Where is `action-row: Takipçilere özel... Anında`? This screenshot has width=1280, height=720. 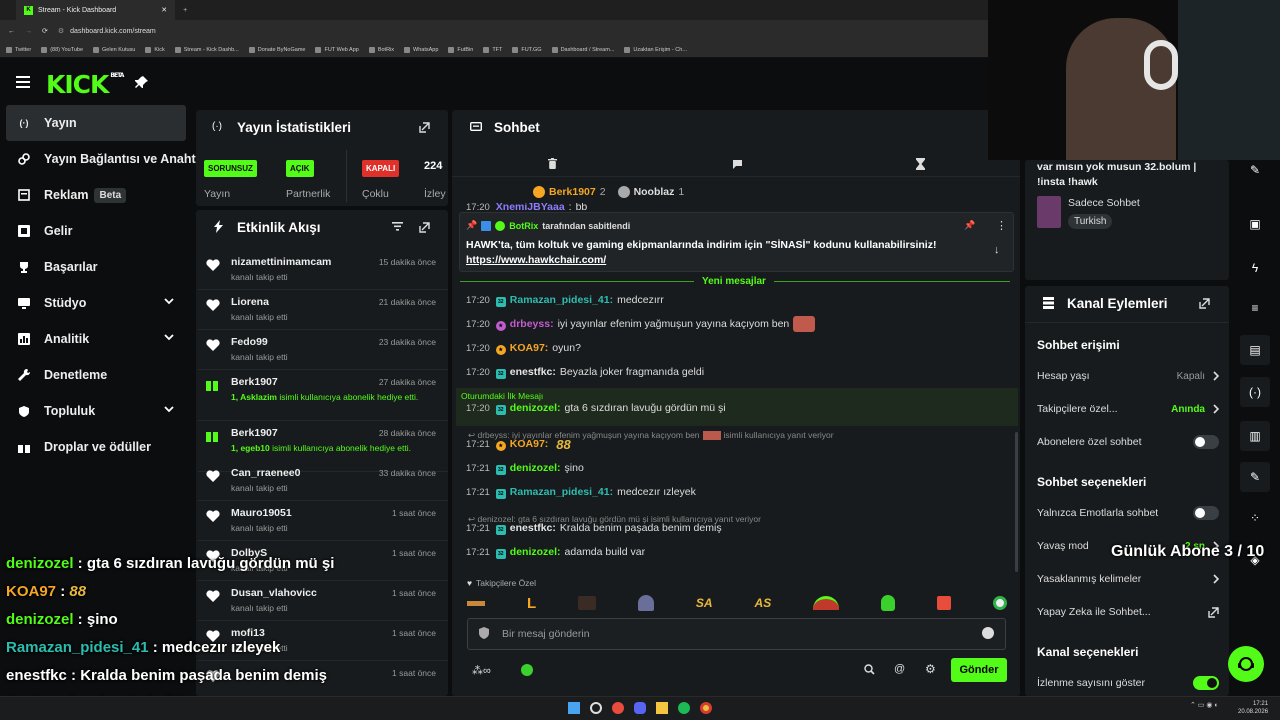 action-row: Takipçilere özel... Anında is located at coordinates (1128, 409).